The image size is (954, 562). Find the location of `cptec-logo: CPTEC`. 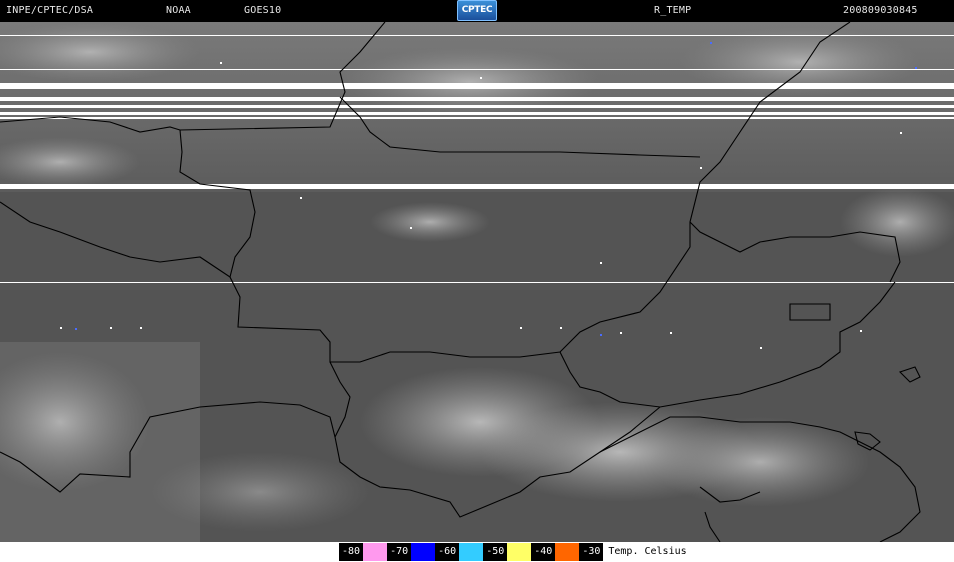

cptec-logo: CPTEC is located at coordinates (477, 10).